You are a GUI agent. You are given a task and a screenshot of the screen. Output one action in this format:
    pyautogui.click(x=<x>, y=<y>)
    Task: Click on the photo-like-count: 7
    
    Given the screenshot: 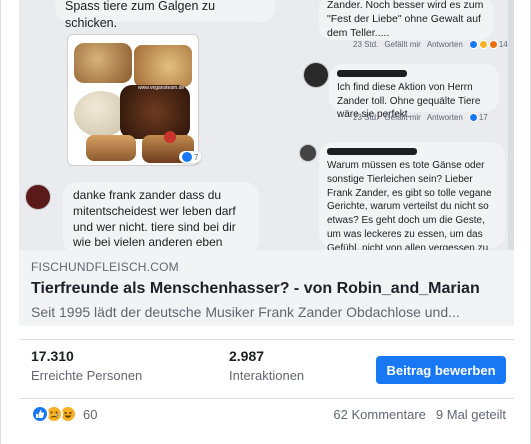 What is the action you would take?
    pyautogui.click(x=190, y=157)
    